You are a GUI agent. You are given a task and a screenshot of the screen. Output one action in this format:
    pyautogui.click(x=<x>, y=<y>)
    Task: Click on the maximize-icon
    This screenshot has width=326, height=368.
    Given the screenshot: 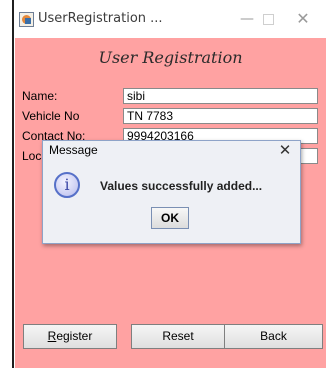 What is the action you would take?
    pyautogui.click(x=268, y=19)
    